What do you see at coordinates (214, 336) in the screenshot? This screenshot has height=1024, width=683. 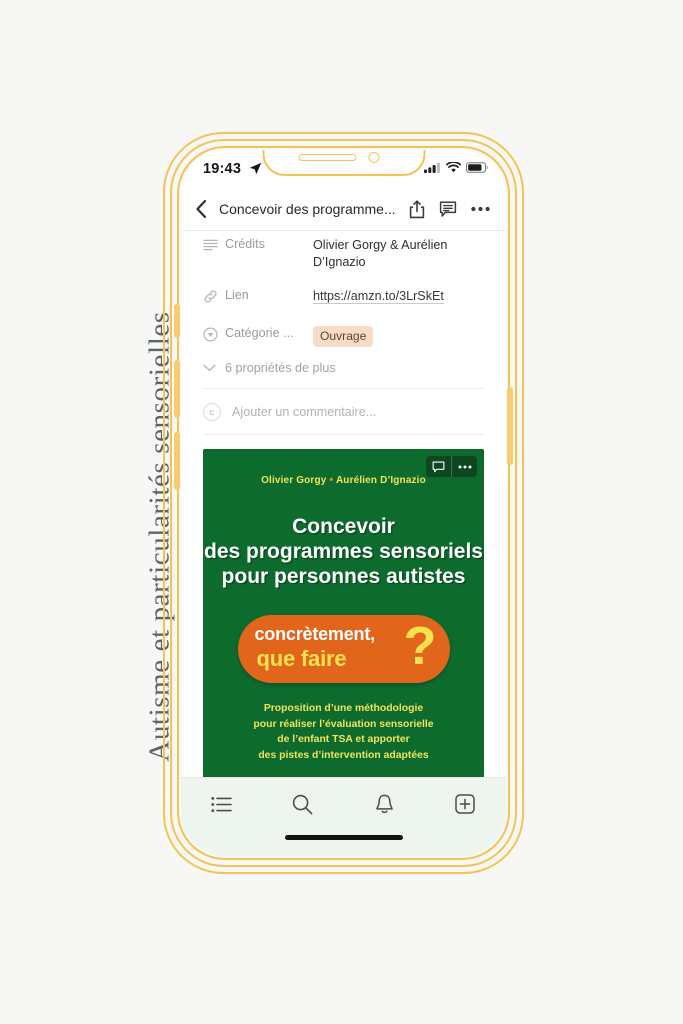 I see `select-circle-icon` at bounding box center [214, 336].